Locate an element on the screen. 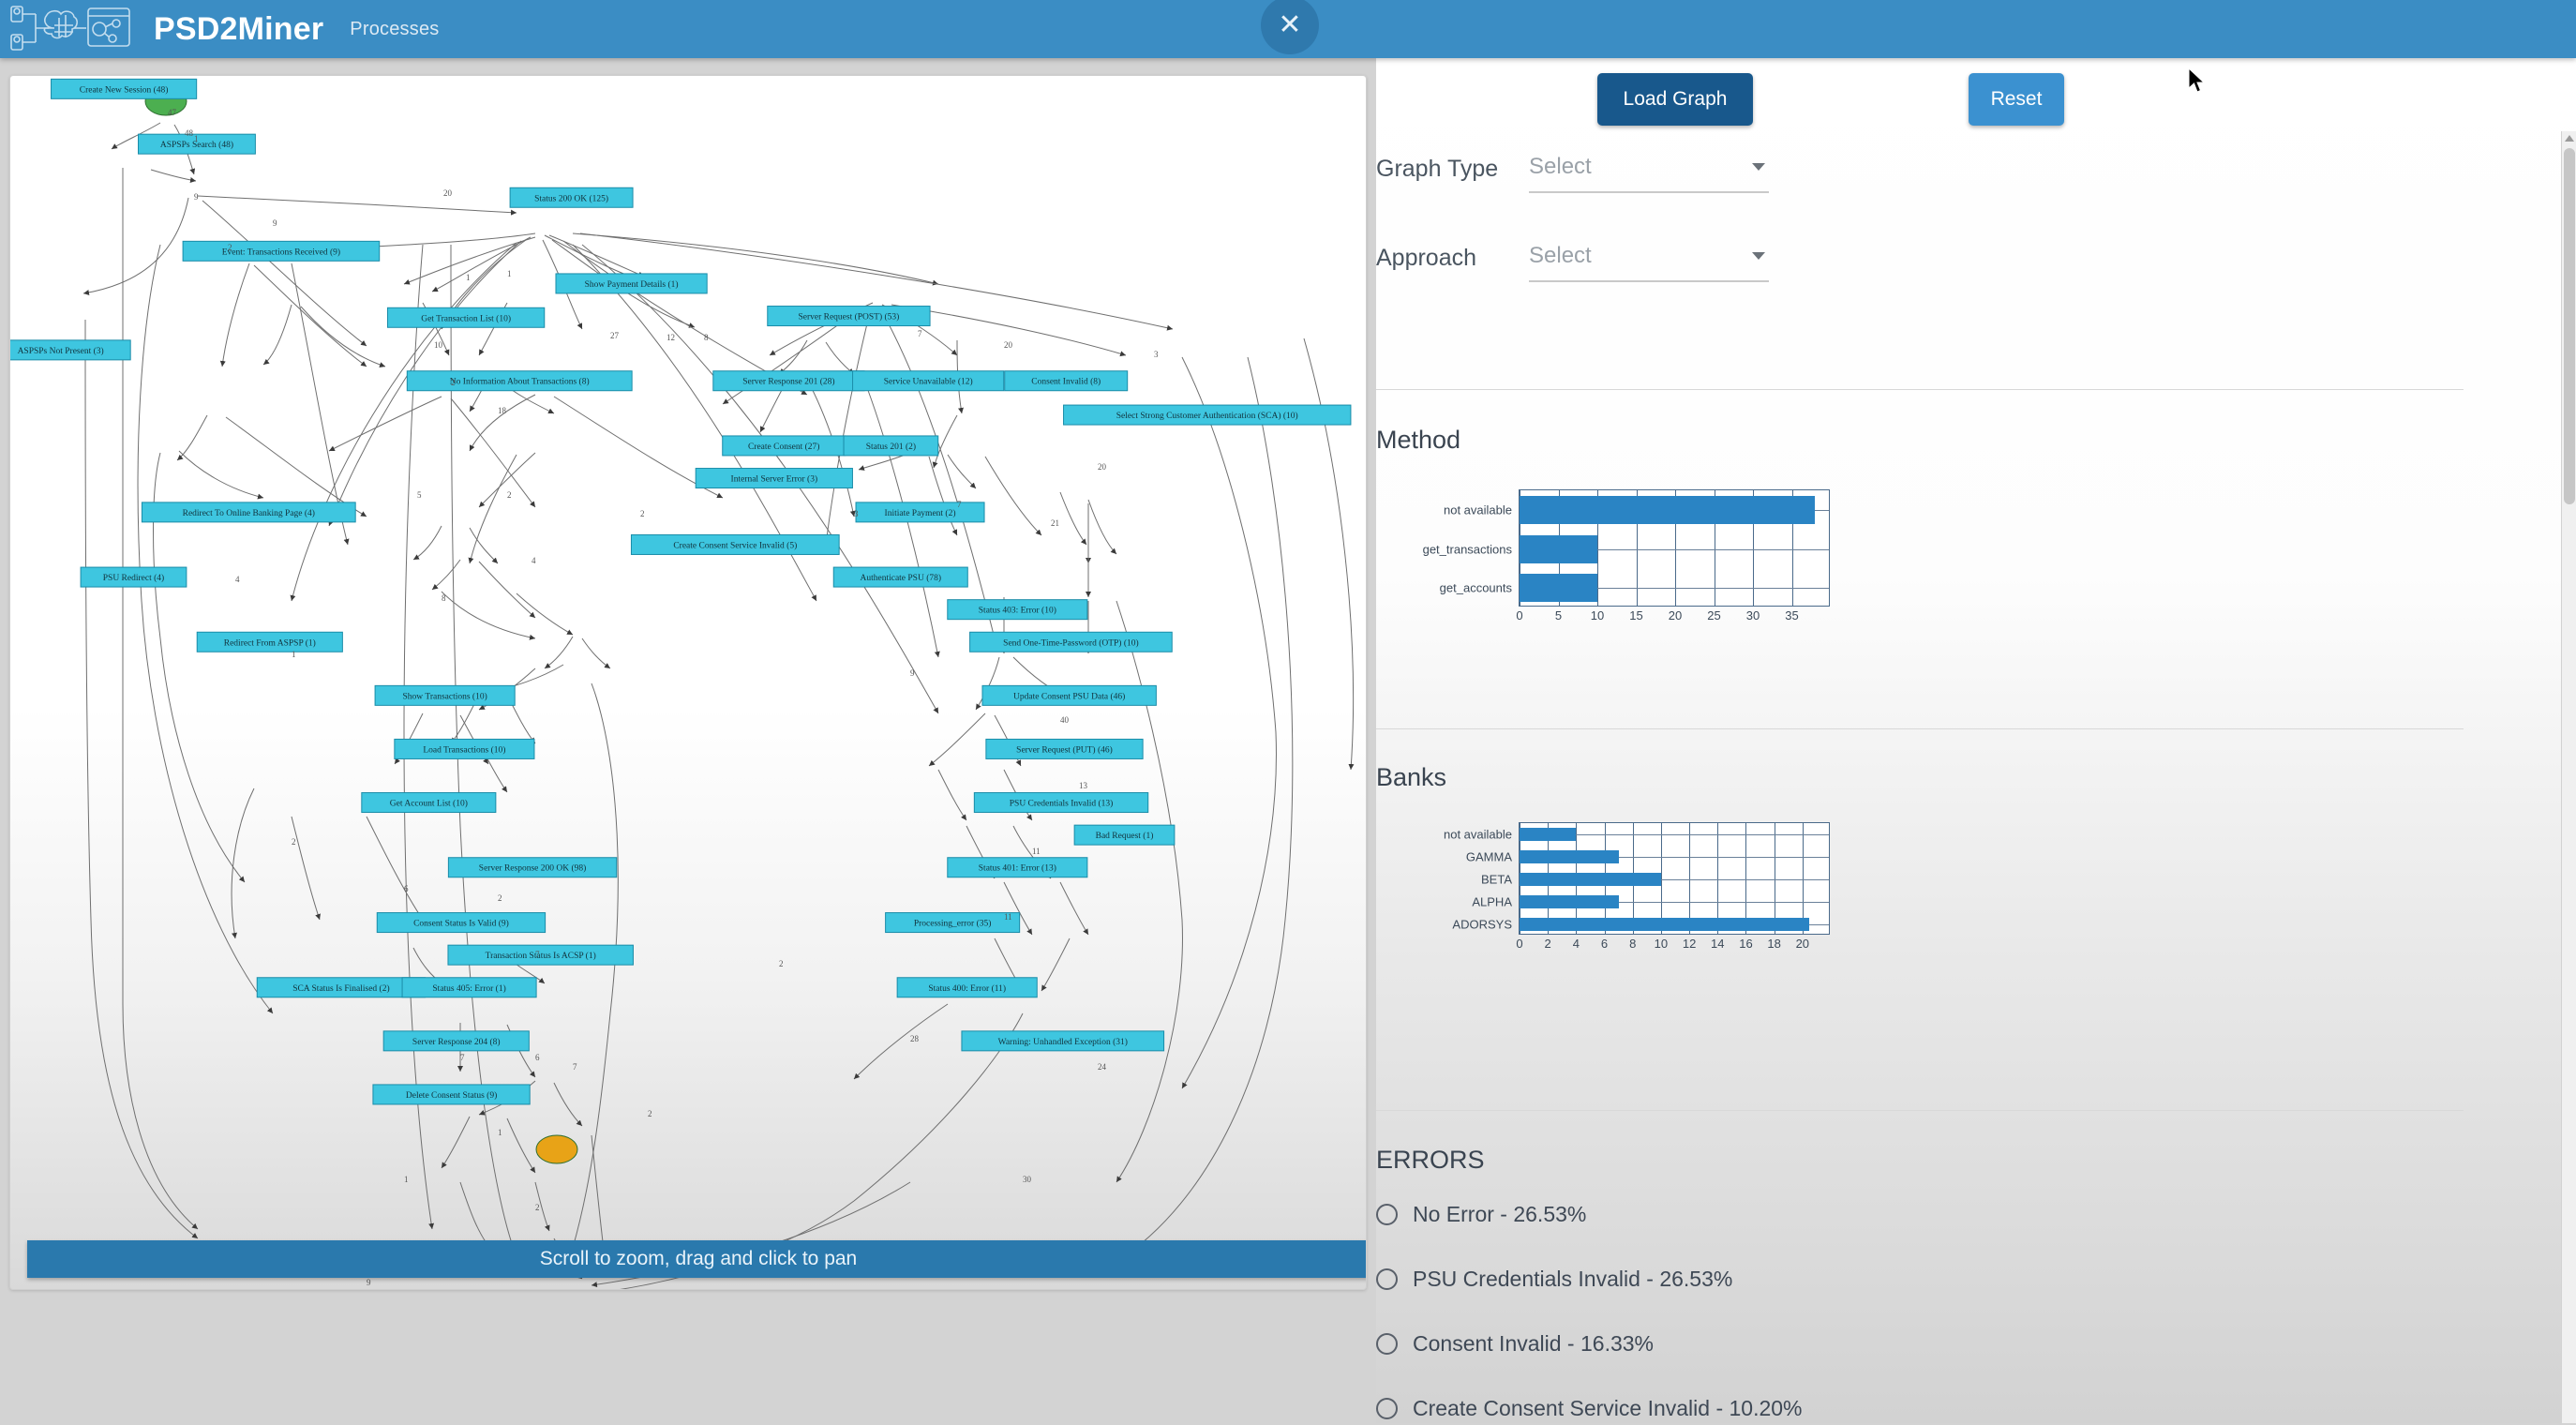 The image size is (2576, 1425). graph-node: Status 401: Error (13) is located at coordinates (1018, 867).